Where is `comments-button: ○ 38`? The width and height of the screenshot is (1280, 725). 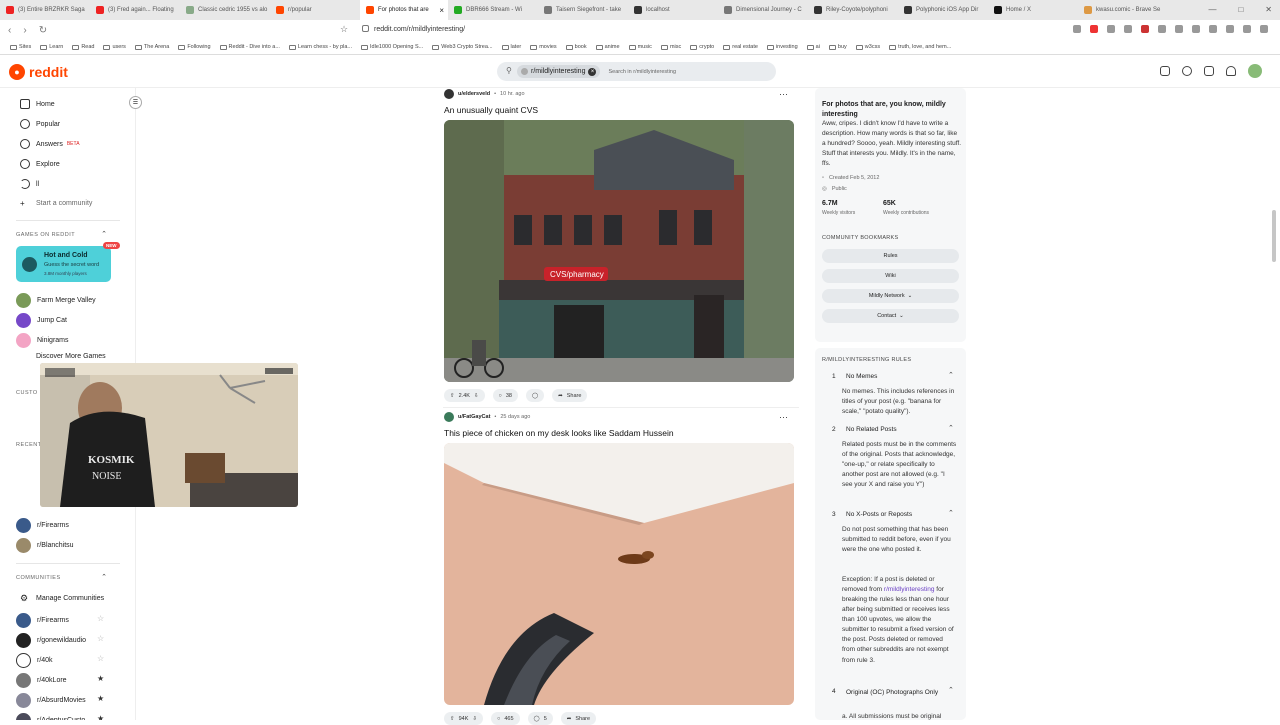
comments-button: ○ 38 is located at coordinates (505, 395).